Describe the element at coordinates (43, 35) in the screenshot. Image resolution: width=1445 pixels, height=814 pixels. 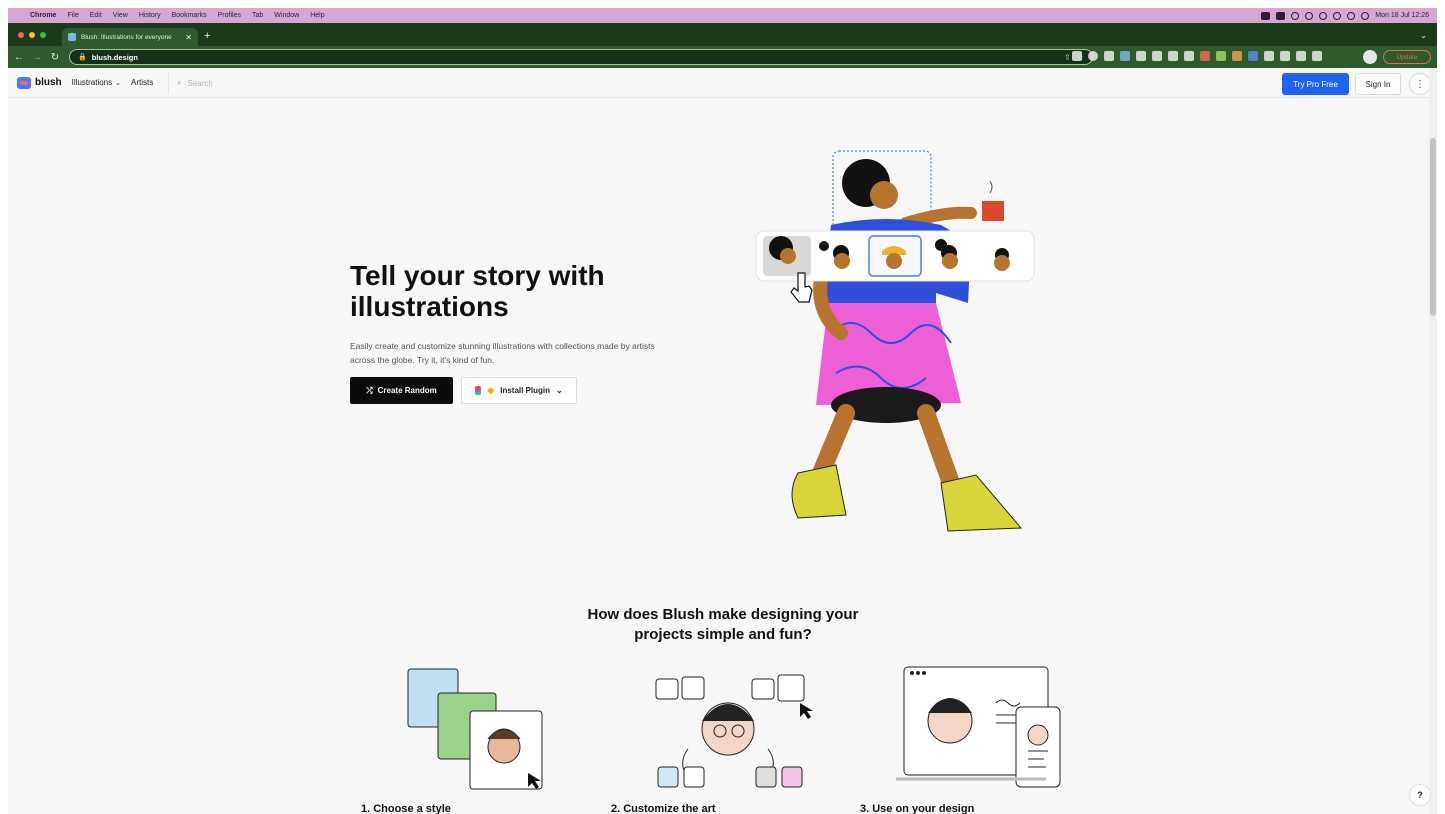
I see `zoom-window-icon` at that location.